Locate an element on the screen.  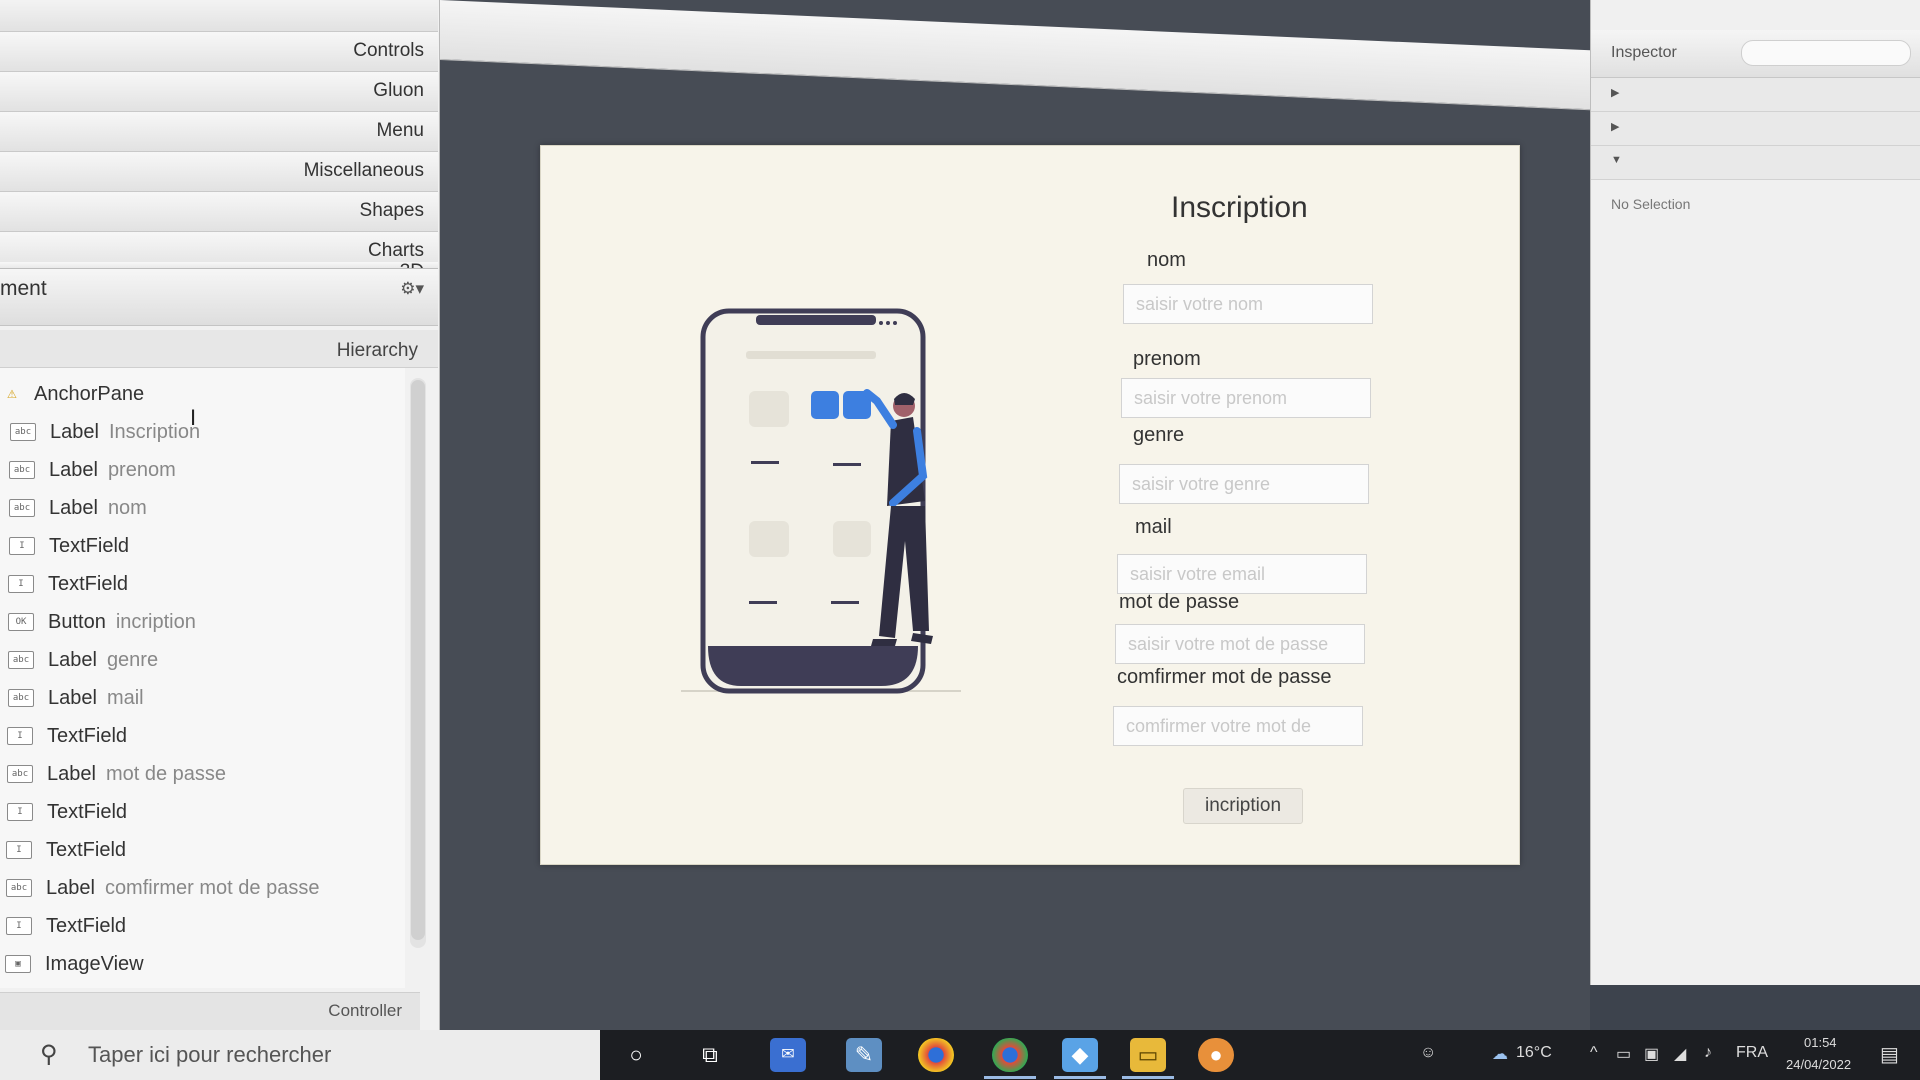
inspector-search-input is located at coordinates (1826, 53).